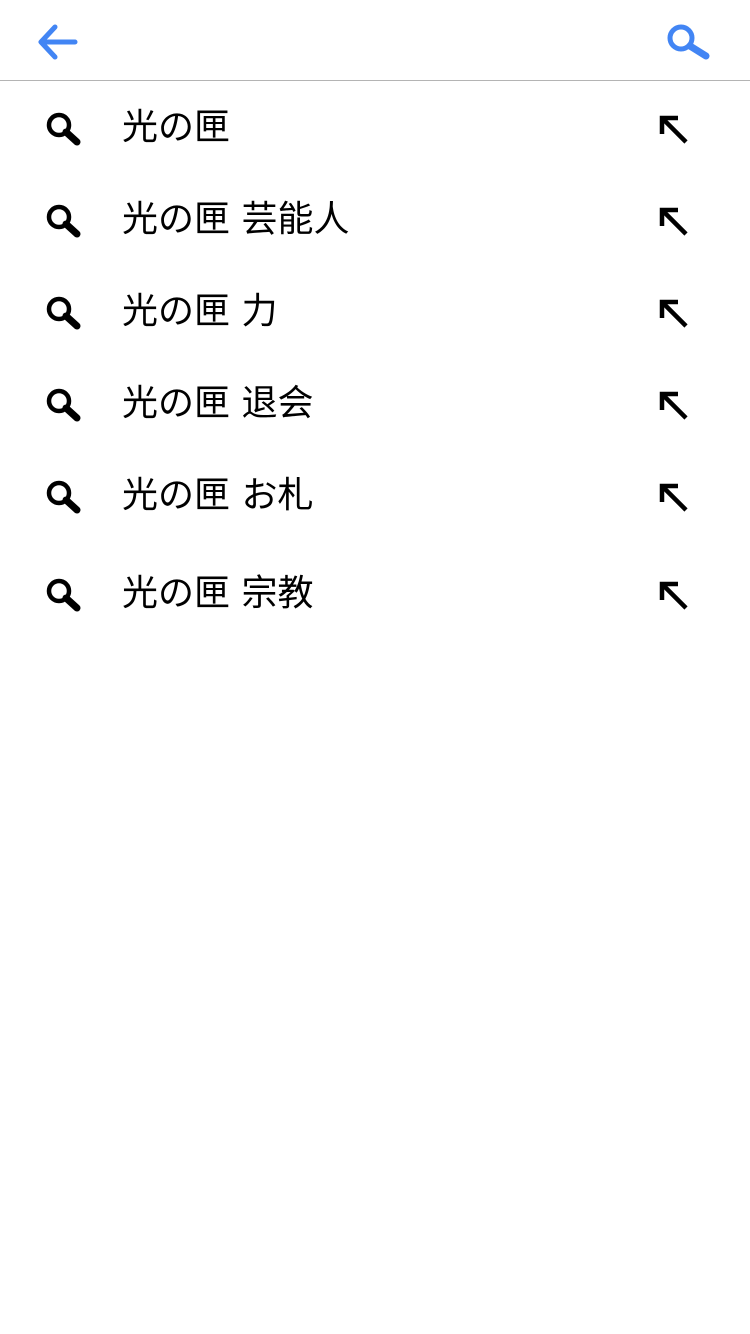  What do you see at coordinates (375, 404) in the screenshot?
I see `suggestion-row: 光の匣 退会` at bounding box center [375, 404].